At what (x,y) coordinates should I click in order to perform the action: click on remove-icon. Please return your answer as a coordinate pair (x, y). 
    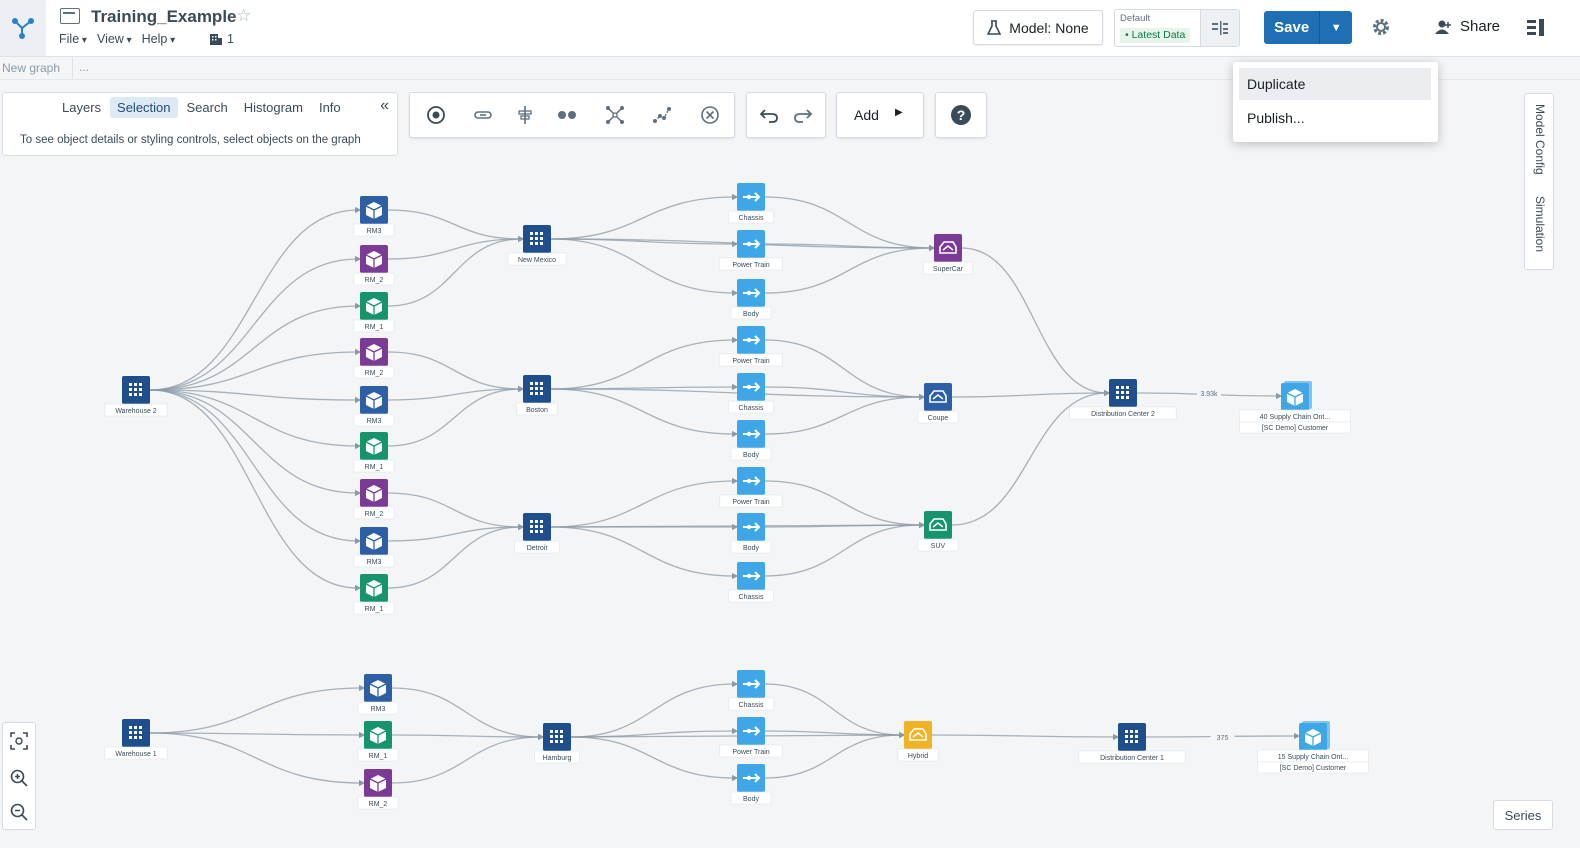
    Looking at the image, I should click on (710, 115).